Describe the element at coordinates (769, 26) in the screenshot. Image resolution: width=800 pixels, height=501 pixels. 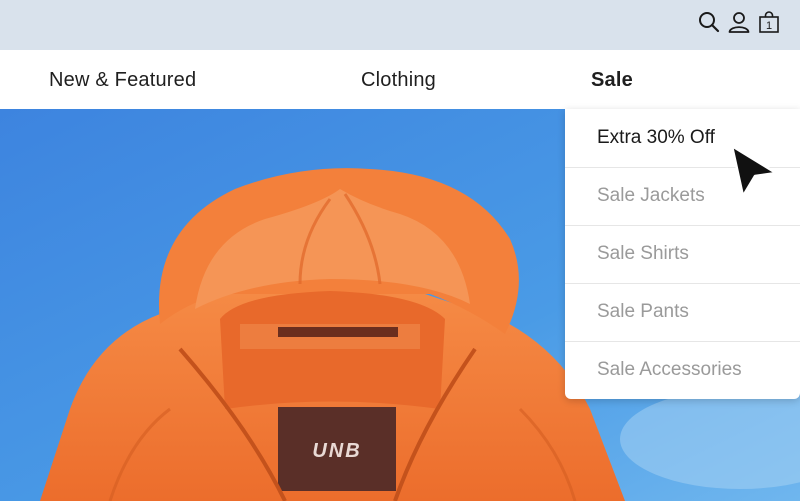
I see `cart-count: 1` at that location.